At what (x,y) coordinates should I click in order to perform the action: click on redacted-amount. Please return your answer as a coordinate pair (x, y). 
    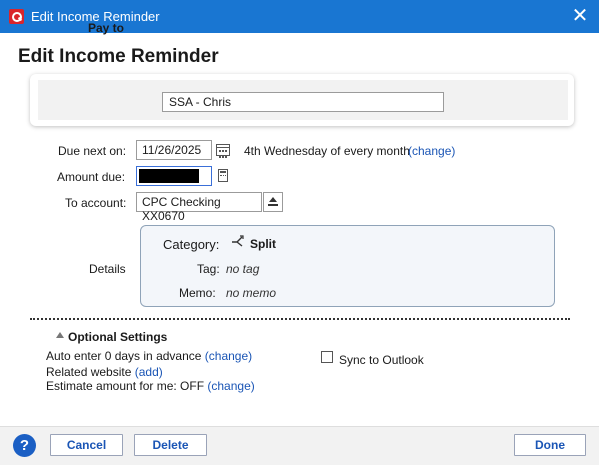
    Looking at the image, I should click on (169, 176).